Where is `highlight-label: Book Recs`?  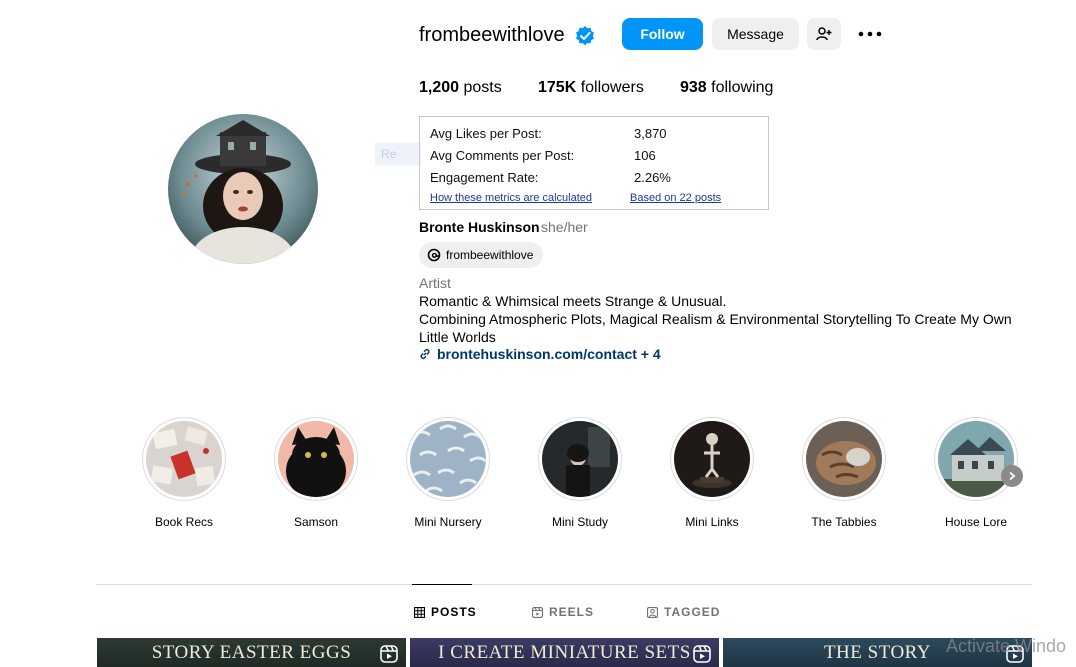 highlight-label: Book Recs is located at coordinates (184, 522).